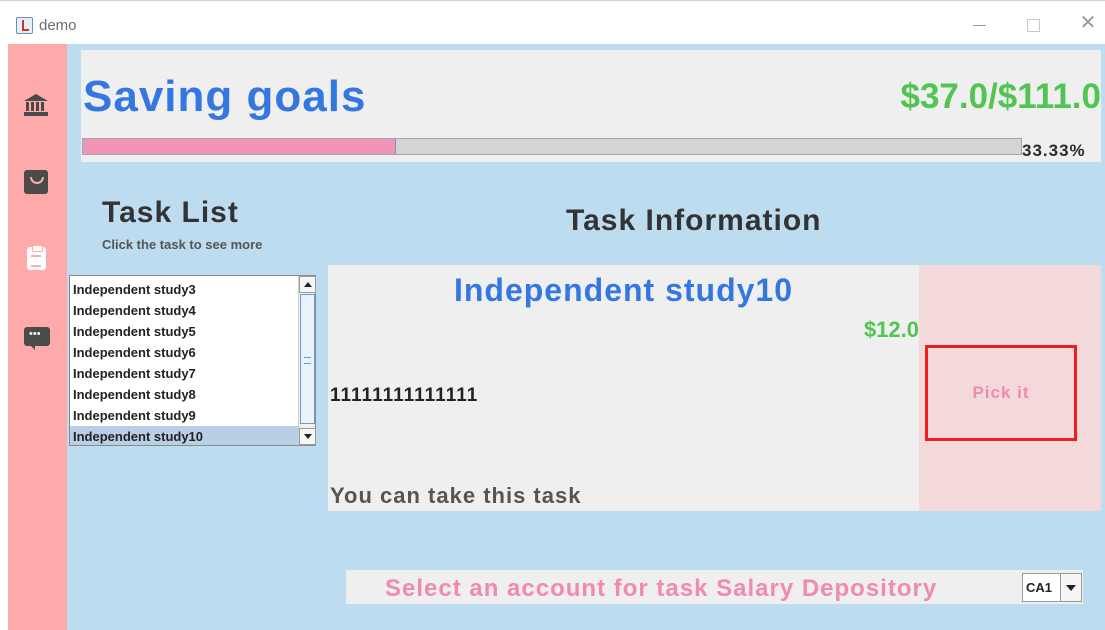 This screenshot has width=1105, height=630. What do you see at coordinates (184, 352) in the screenshot?
I see `task-list-item: Independent study6` at bounding box center [184, 352].